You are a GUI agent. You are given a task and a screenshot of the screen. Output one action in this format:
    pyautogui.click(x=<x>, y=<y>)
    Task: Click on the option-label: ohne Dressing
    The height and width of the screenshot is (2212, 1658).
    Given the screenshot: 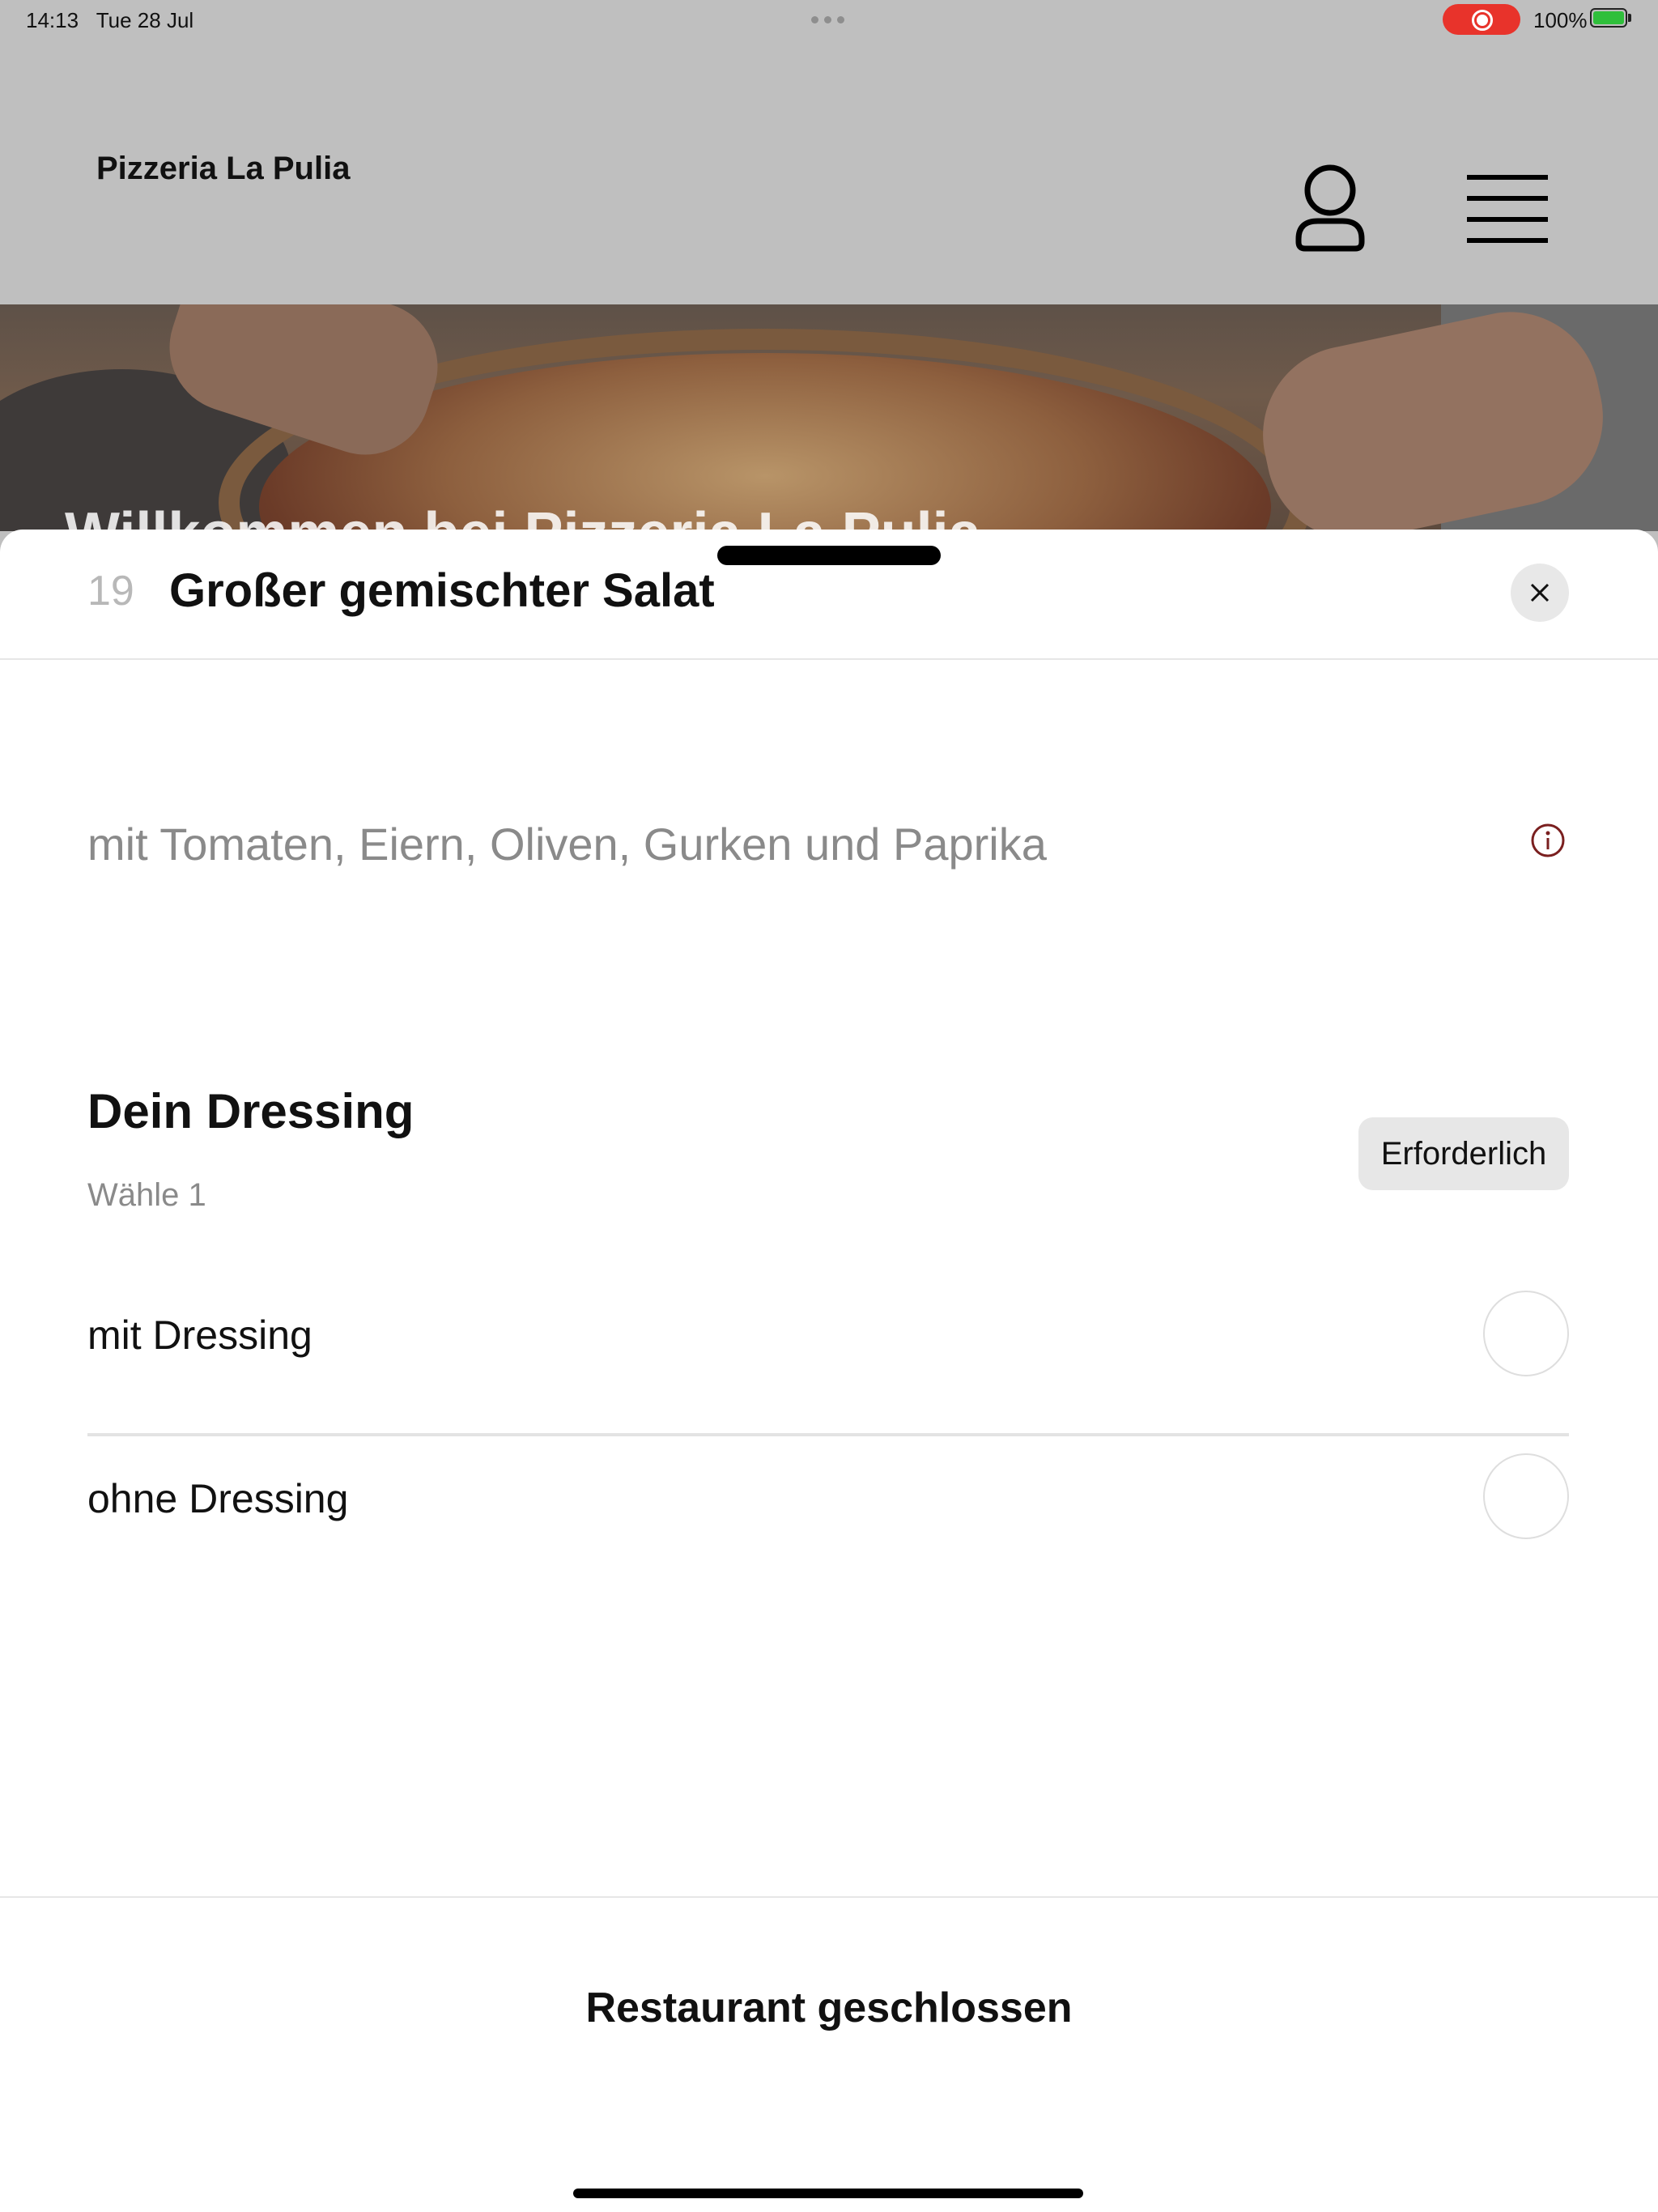 What is the action you would take?
    pyautogui.click(x=218, y=1498)
    